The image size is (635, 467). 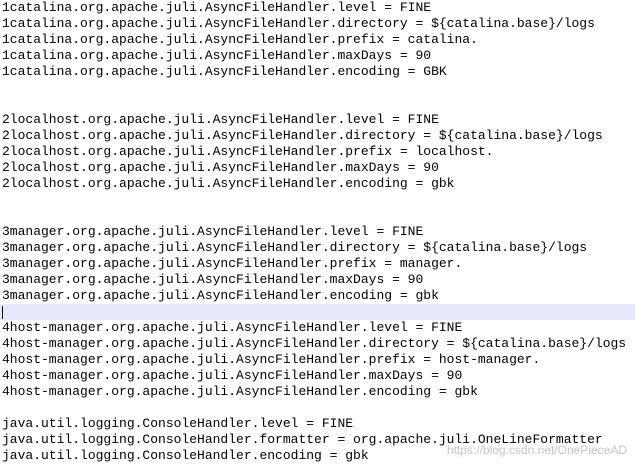 I want to click on watermark-text: https://blog.csdn.net/OnePieceAD, so click(x=536, y=450).